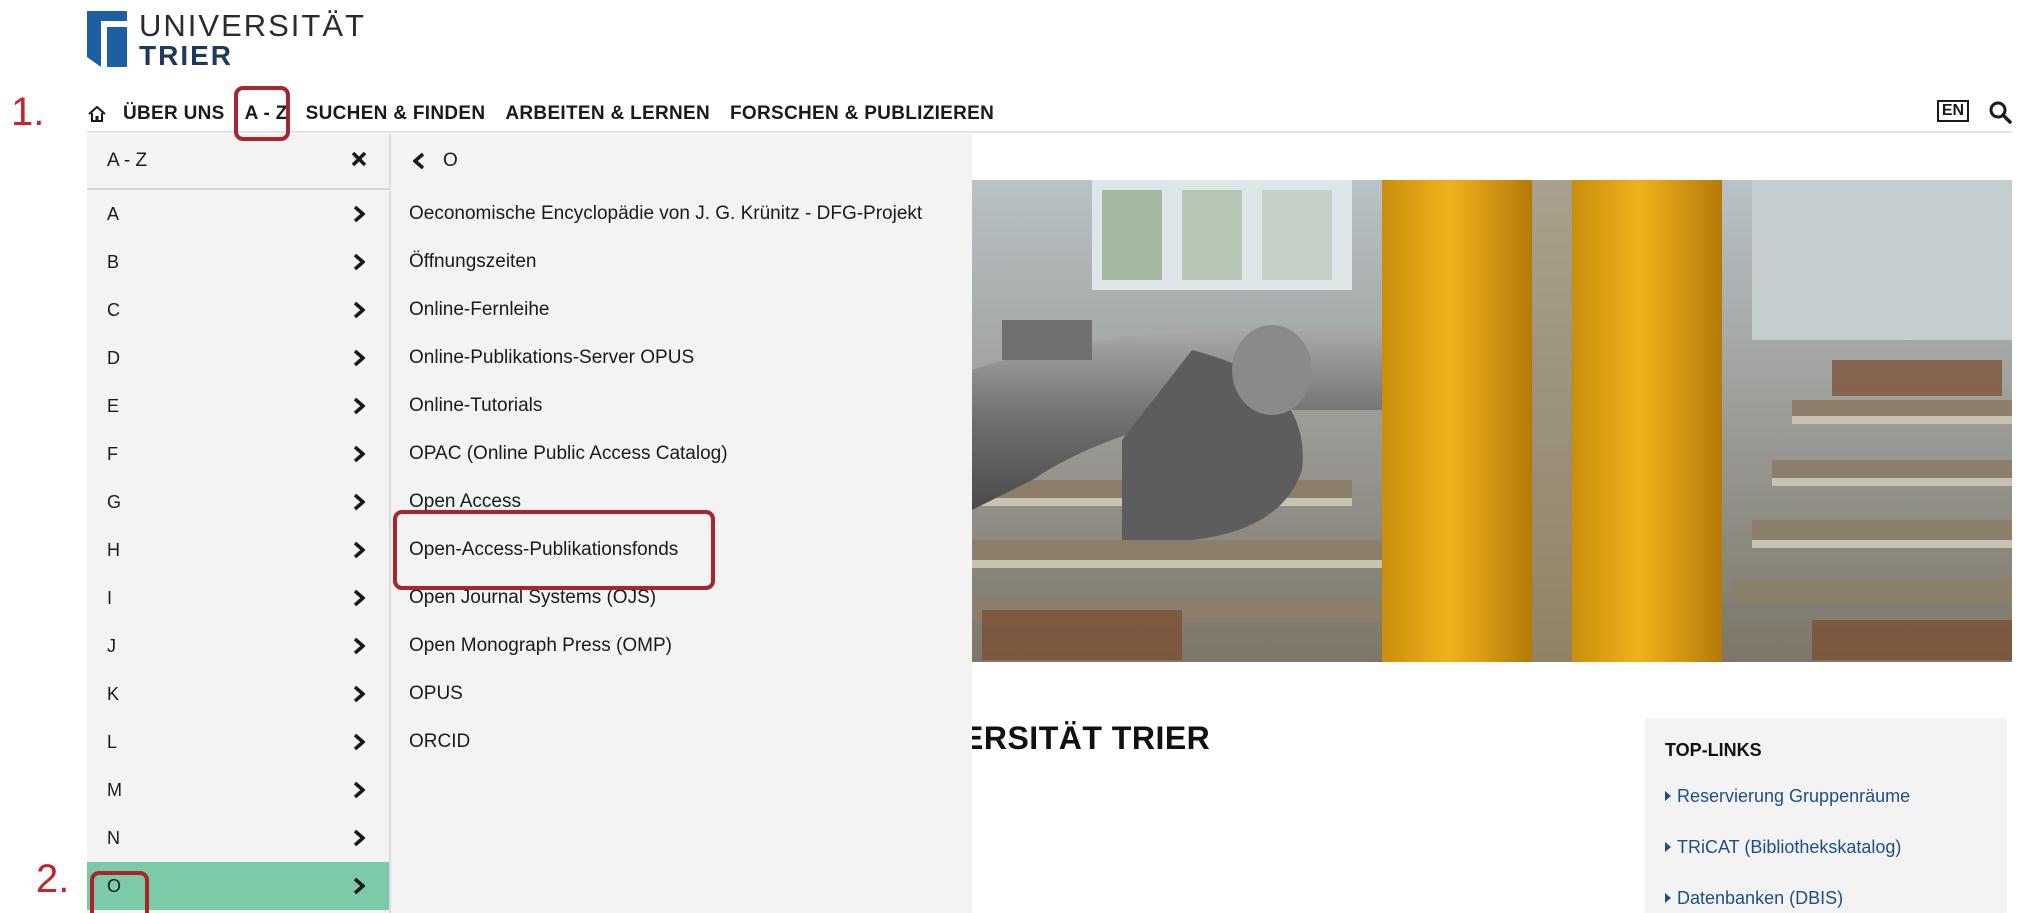 The height and width of the screenshot is (913, 2022). Describe the element at coordinates (680, 162) in the screenshot. I see `submenu-header: O` at that location.